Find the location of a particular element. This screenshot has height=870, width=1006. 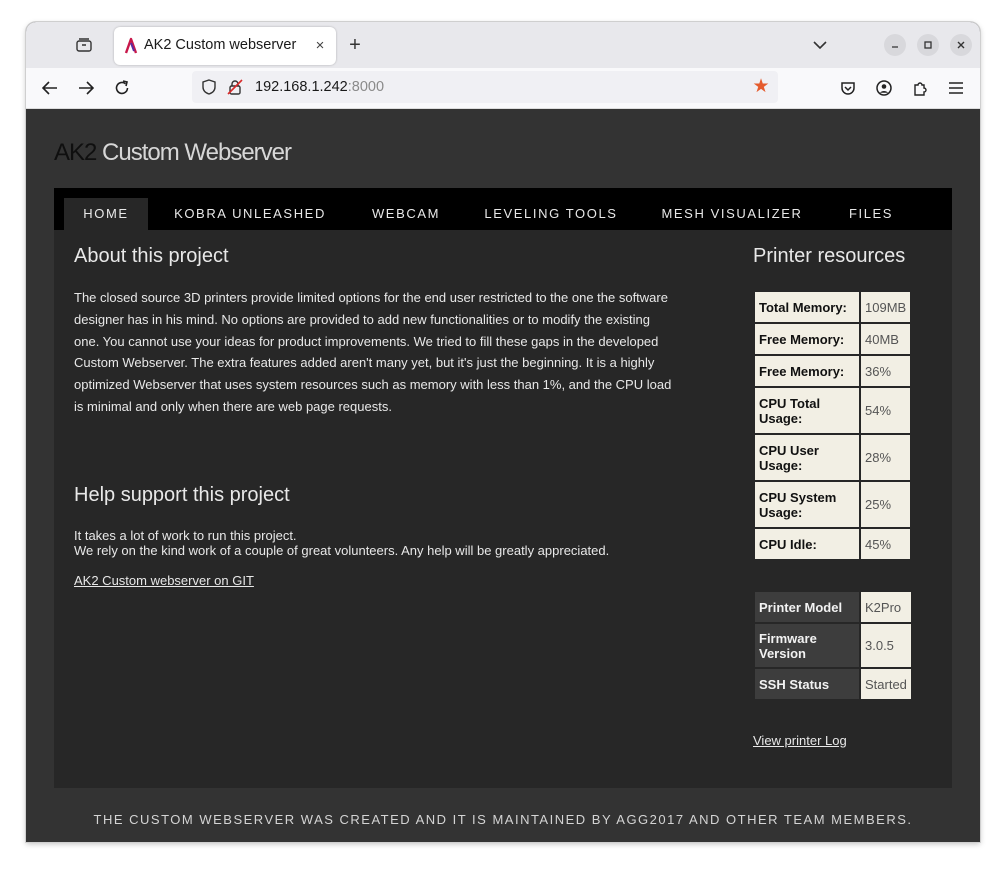

nav-files: FILES is located at coordinates (871, 214).